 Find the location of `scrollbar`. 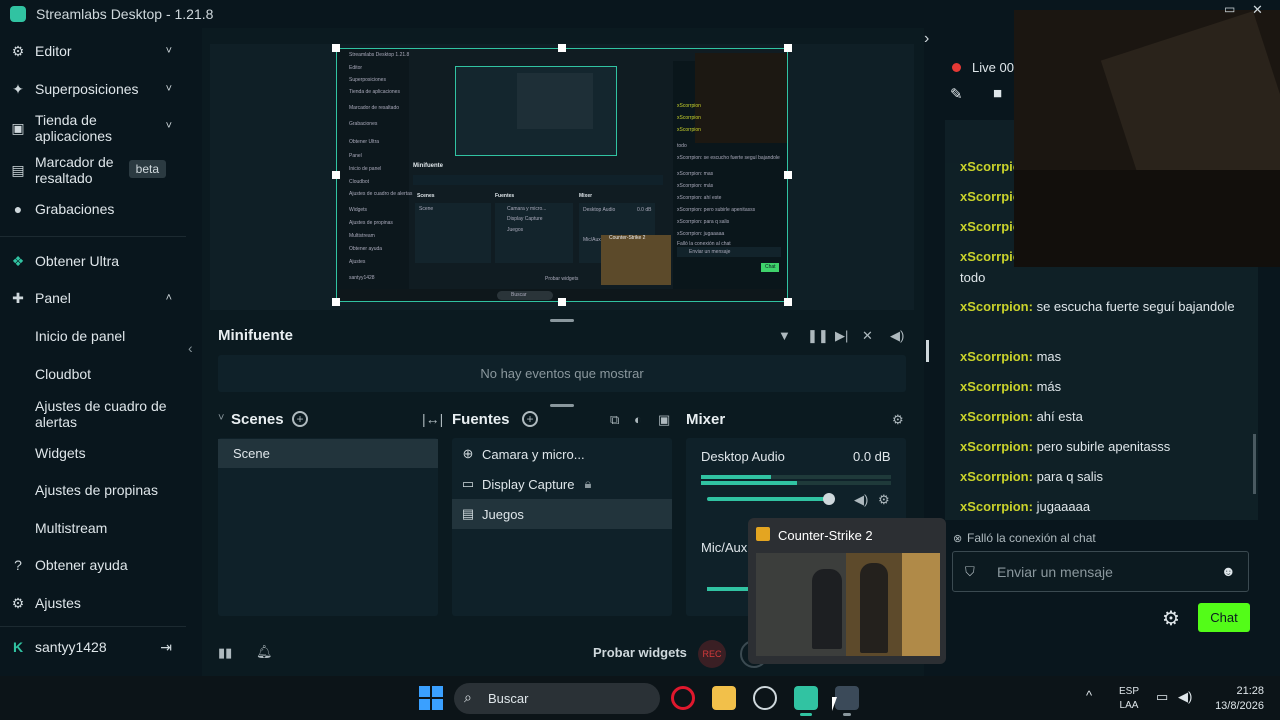

scrollbar is located at coordinates (927, 351).